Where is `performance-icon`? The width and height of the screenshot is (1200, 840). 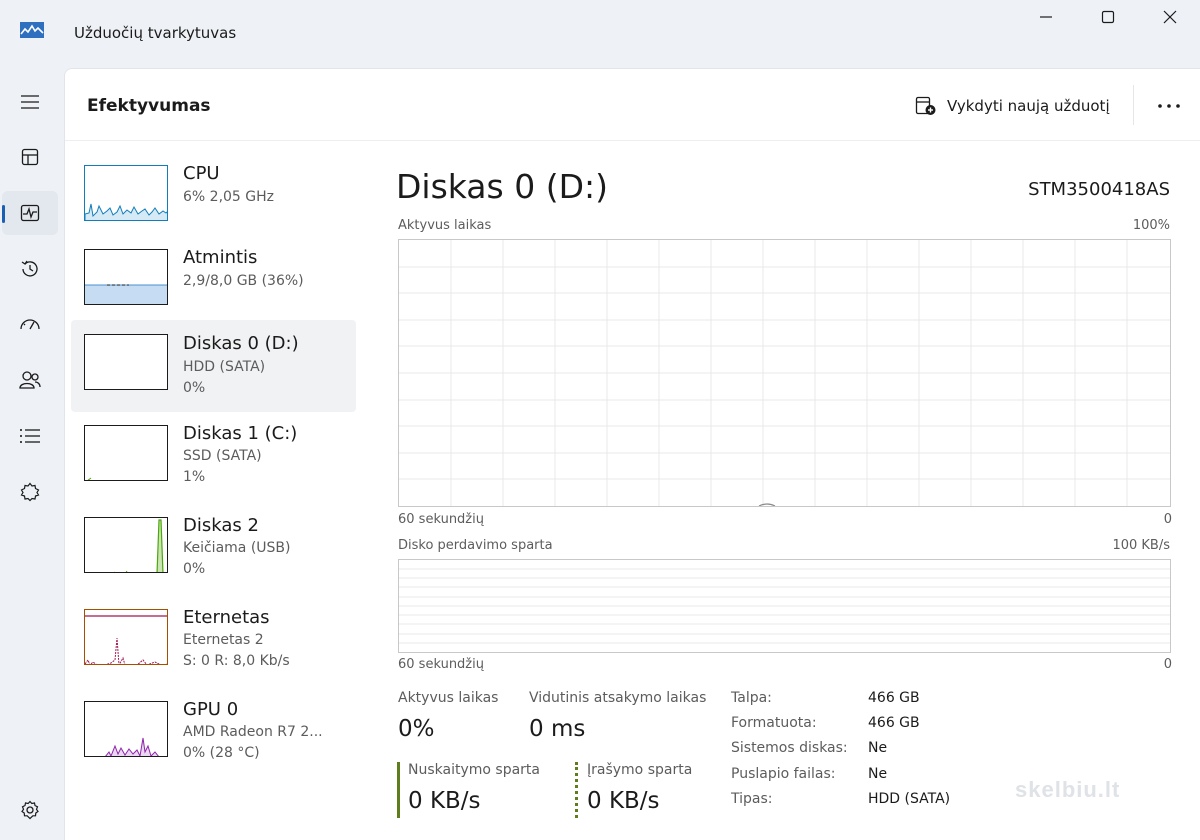
performance-icon is located at coordinates (30, 213).